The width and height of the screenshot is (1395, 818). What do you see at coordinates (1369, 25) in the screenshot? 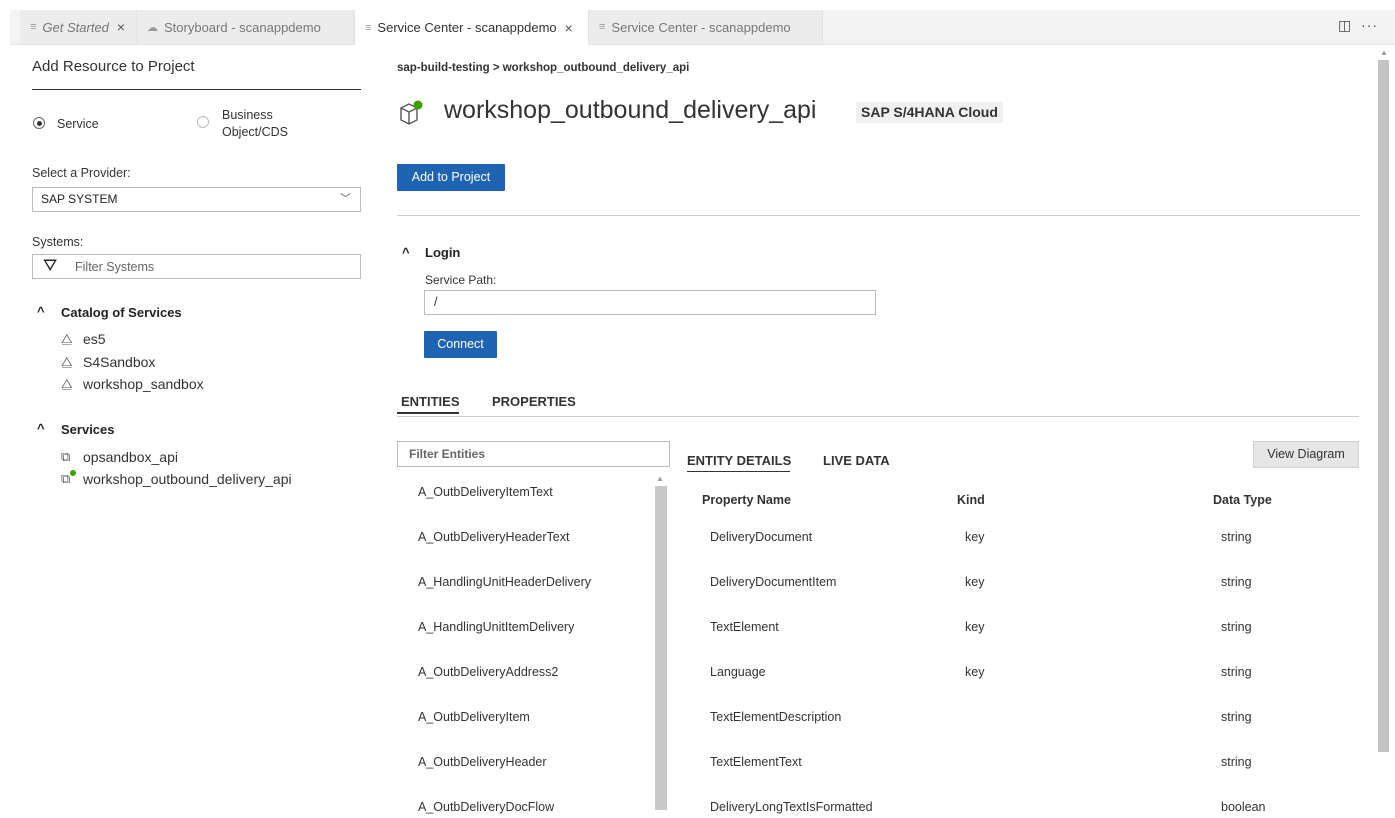
I see `more-actions-icon: ···` at bounding box center [1369, 25].